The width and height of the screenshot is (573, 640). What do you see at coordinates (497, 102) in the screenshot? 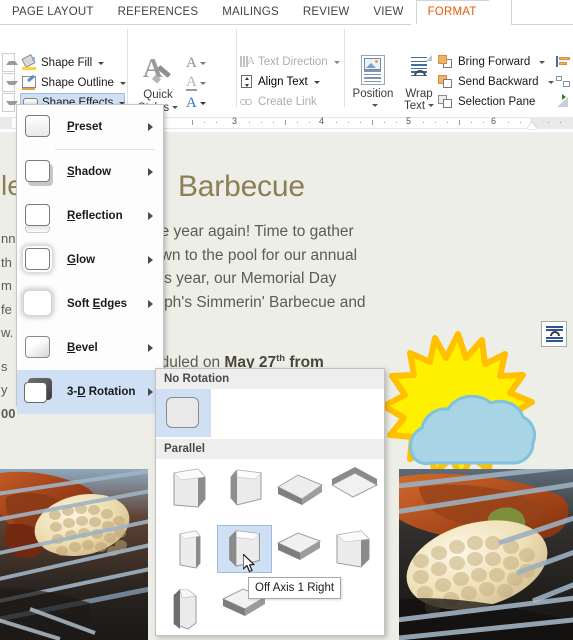
I see `selection-pane-label: Selection Pane` at bounding box center [497, 102].